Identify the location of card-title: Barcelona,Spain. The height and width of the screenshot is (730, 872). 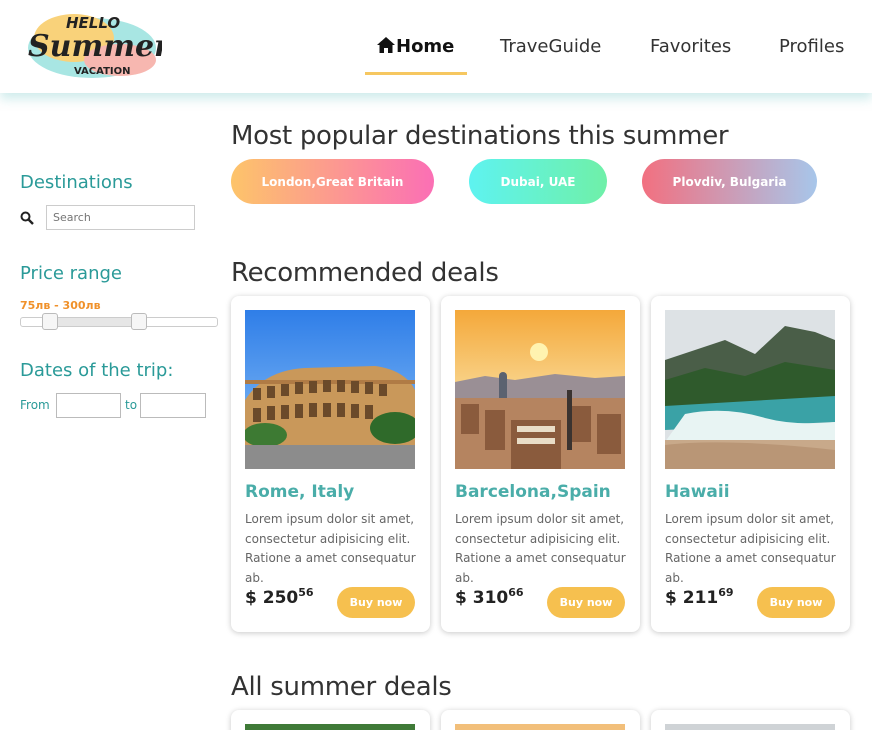
(533, 492).